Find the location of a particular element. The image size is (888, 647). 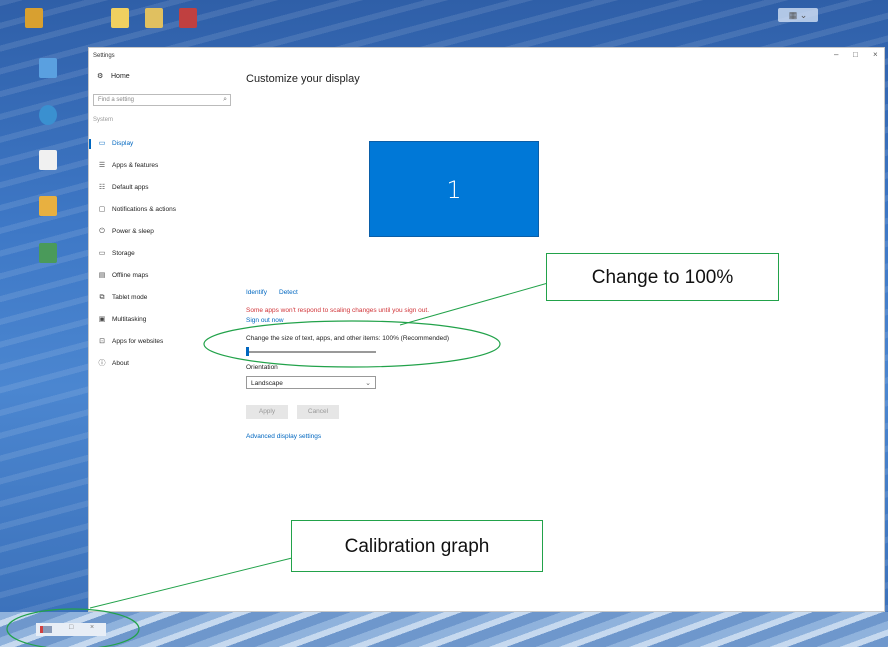

grid-icon: ▦ ⌄ is located at coordinates (798, 15).